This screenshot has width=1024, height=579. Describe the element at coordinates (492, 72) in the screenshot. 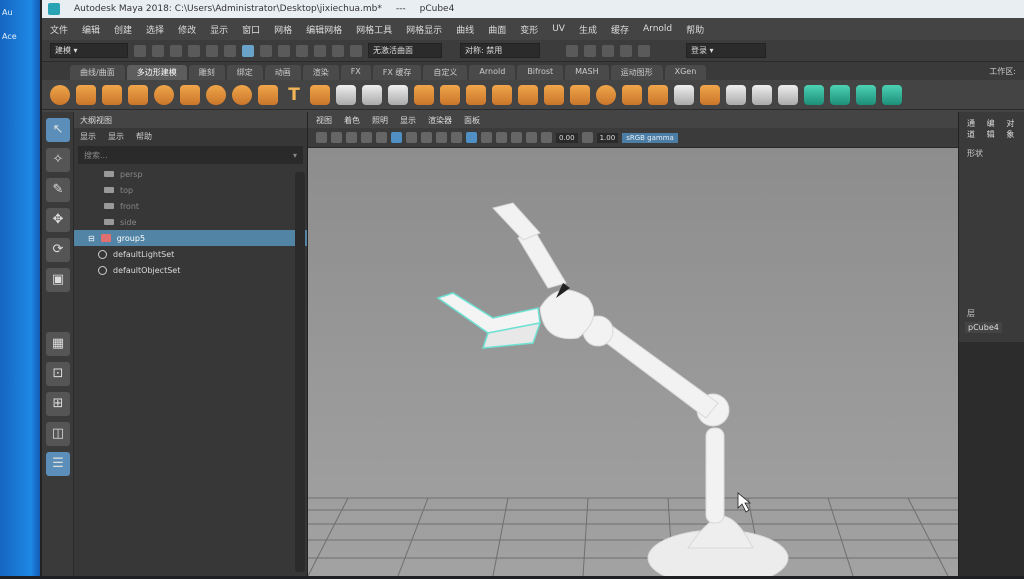

I see `shelf-tab: Arnold` at that location.